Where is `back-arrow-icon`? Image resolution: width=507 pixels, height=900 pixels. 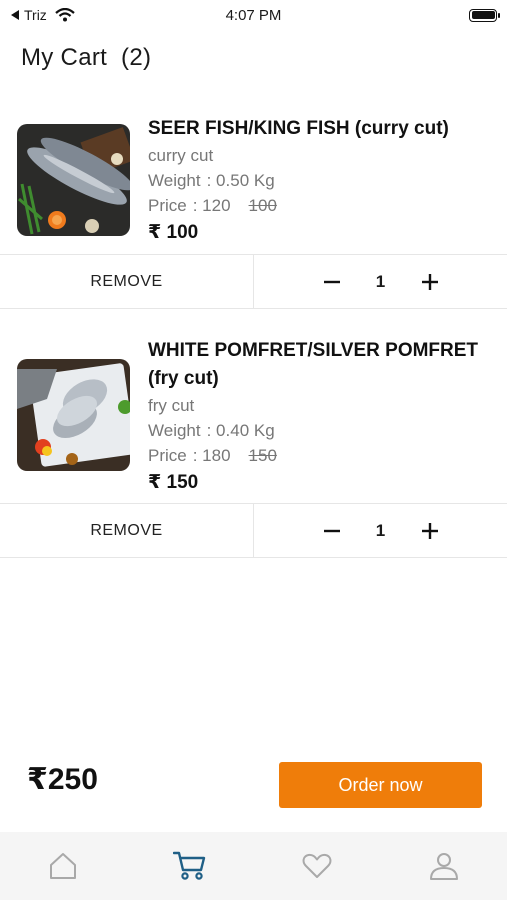 back-arrow-icon is located at coordinates (15, 15).